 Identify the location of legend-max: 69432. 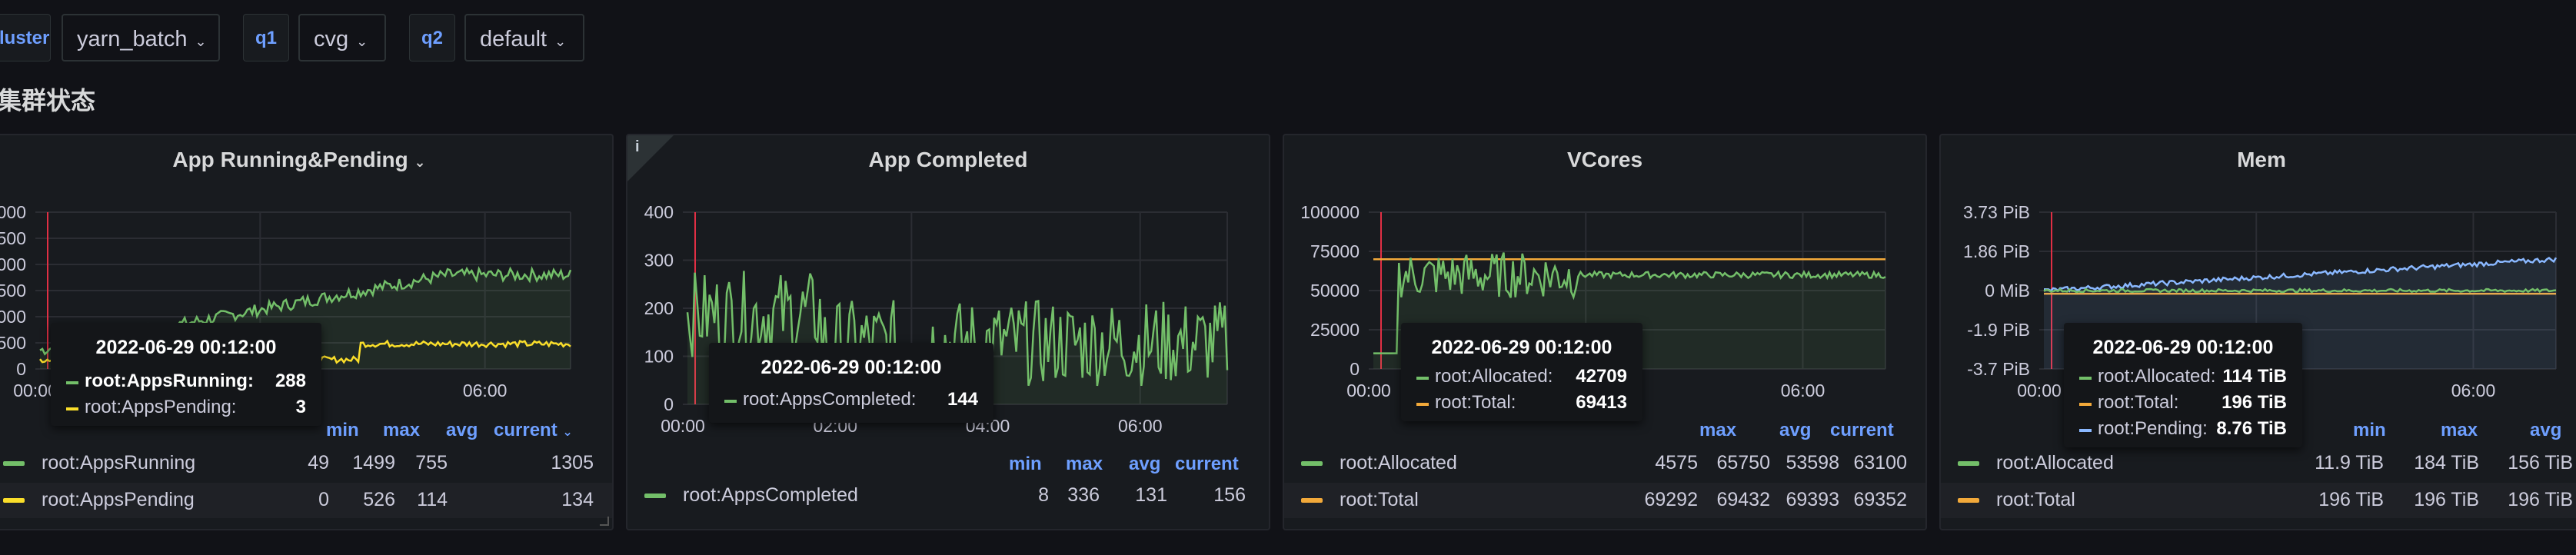
(1743, 500).